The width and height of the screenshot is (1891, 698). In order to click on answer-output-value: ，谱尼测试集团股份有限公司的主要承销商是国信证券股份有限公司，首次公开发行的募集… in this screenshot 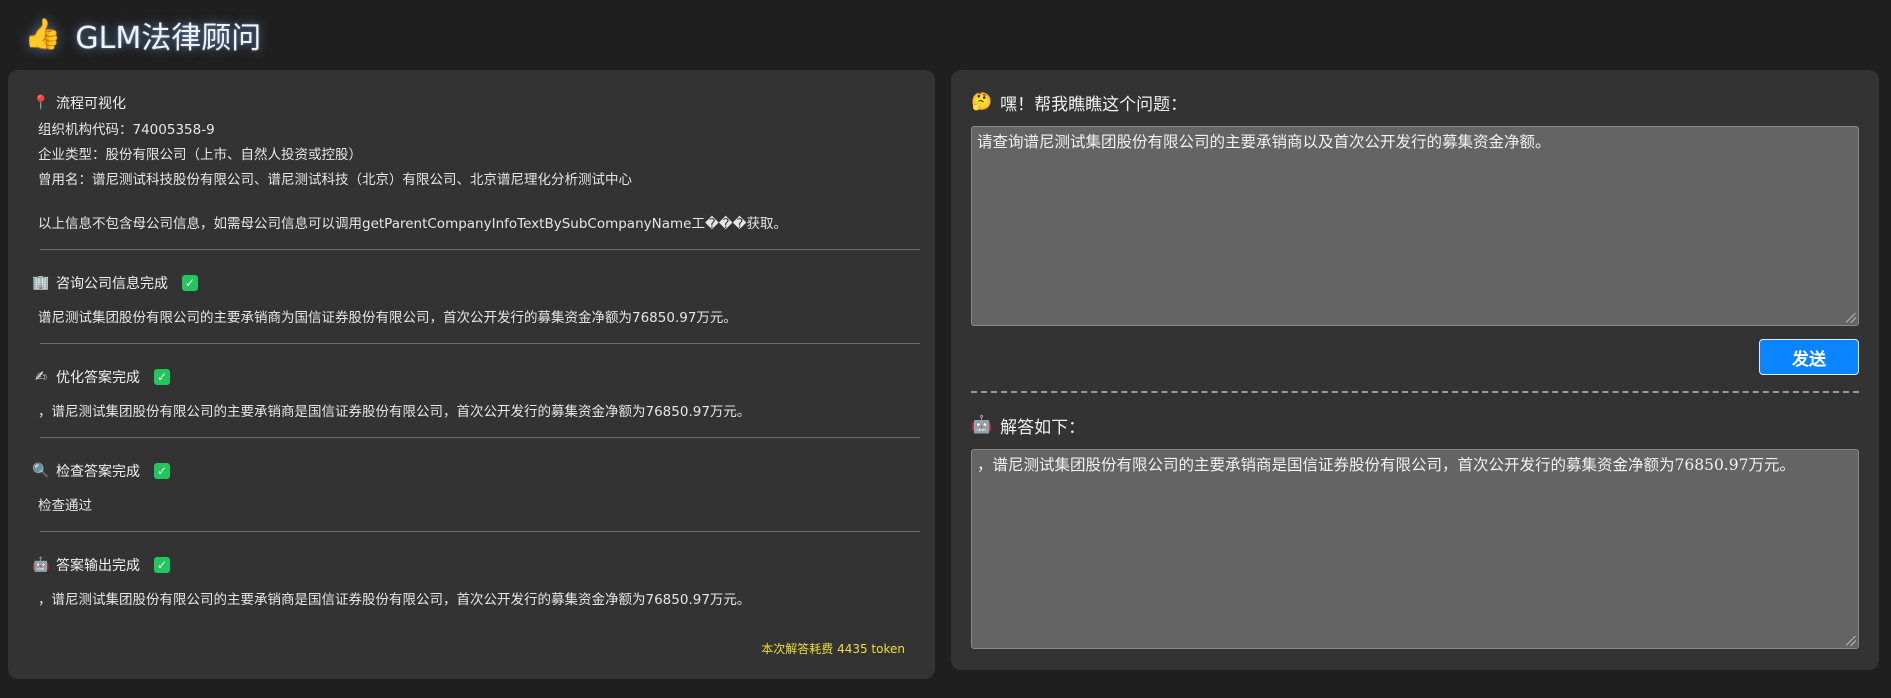, I will do `click(1386, 465)`.